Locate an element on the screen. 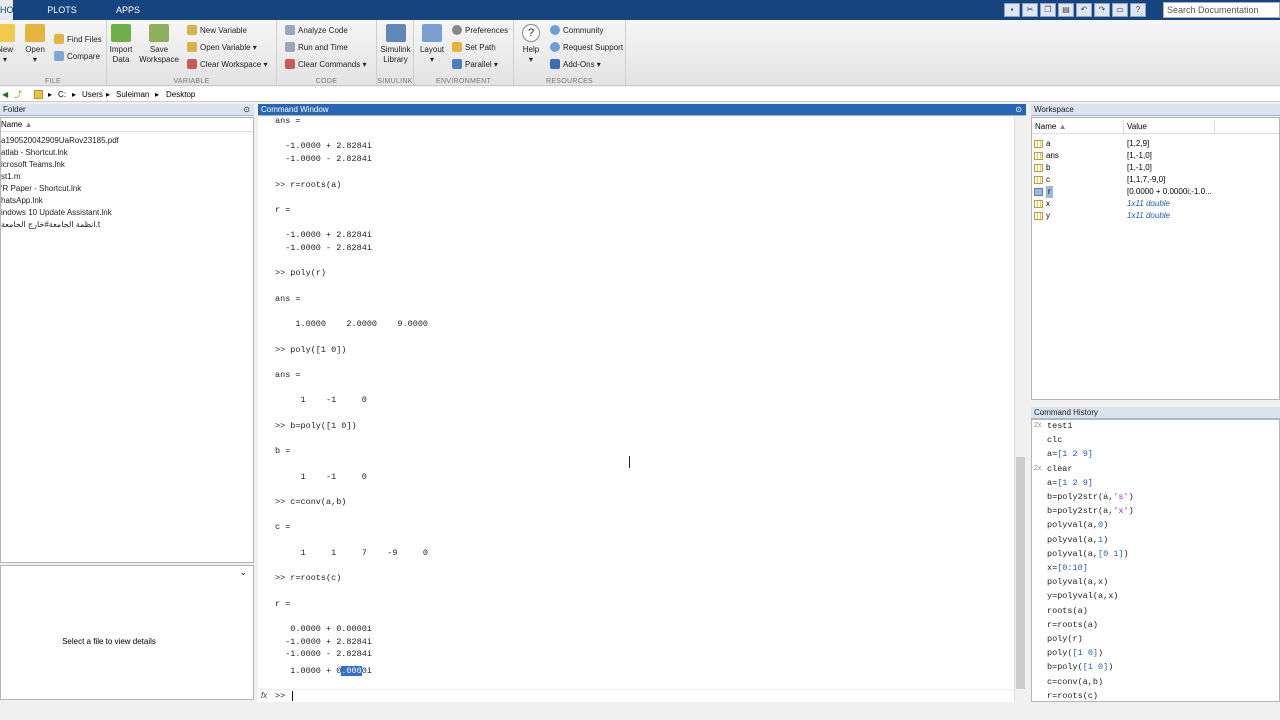  file-item: indows 10 Update Assistant.lnk is located at coordinates (56, 213).